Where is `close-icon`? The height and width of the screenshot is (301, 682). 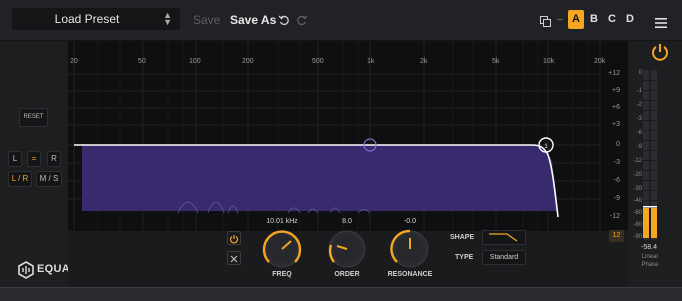 close-icon is located at coordinates (234, 259).